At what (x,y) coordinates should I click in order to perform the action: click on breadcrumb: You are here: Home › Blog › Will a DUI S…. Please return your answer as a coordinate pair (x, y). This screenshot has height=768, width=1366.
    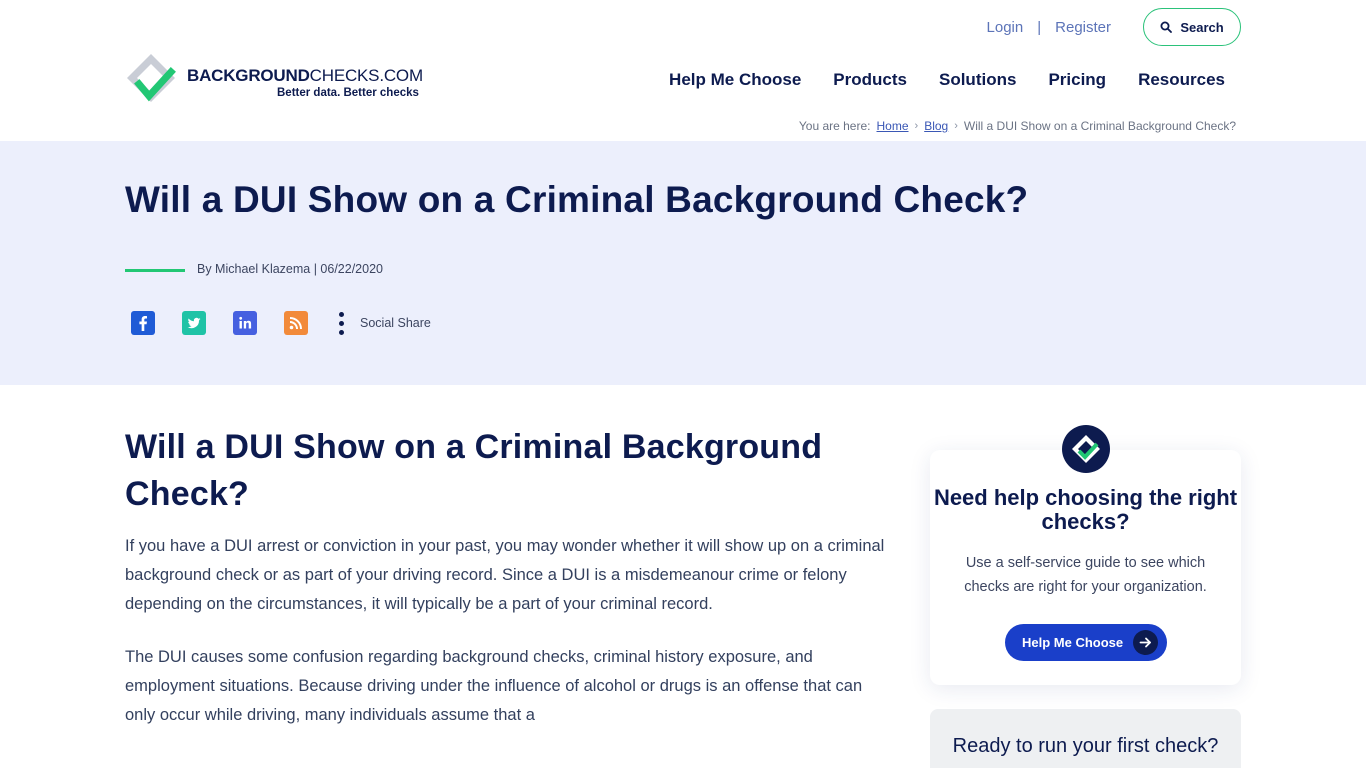
    Looking at the image, I should click on (1017, 126).